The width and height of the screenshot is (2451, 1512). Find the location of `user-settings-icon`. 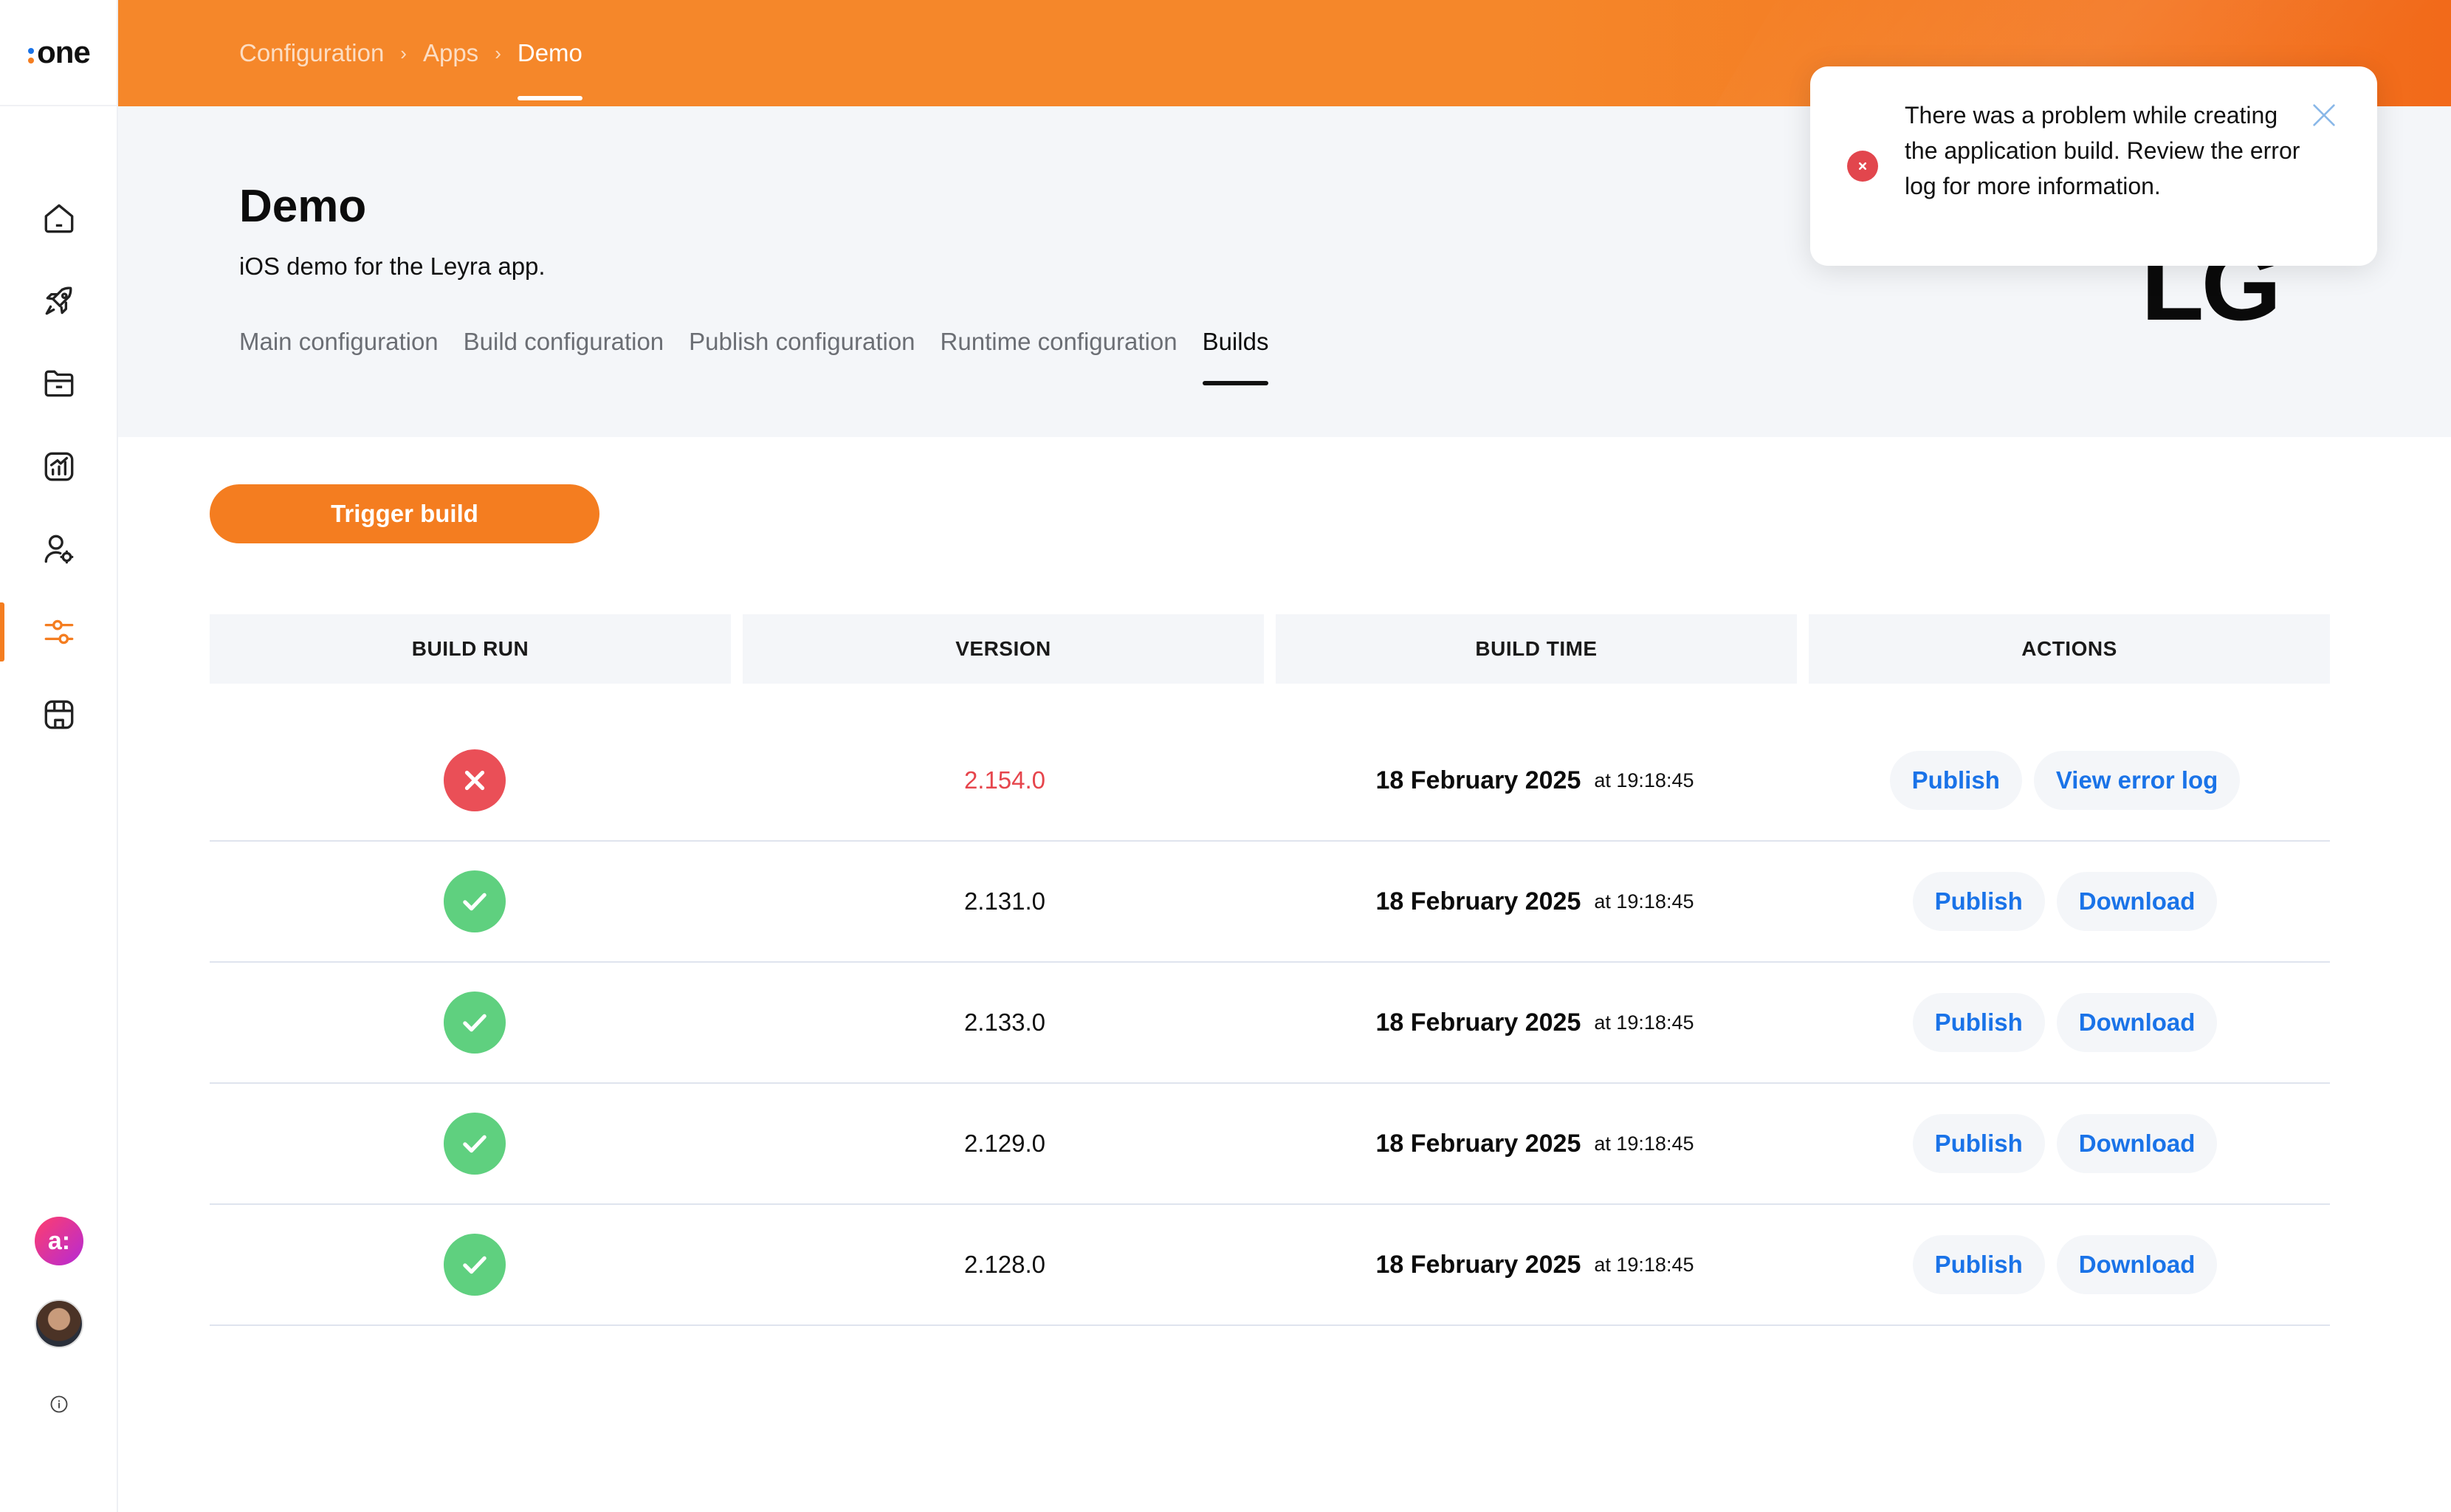

user-settings-icon is located at coordinates (59, 549).